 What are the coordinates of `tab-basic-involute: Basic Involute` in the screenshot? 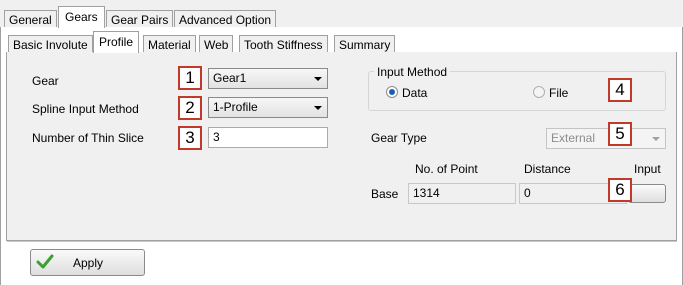 It's located at (50, 44).